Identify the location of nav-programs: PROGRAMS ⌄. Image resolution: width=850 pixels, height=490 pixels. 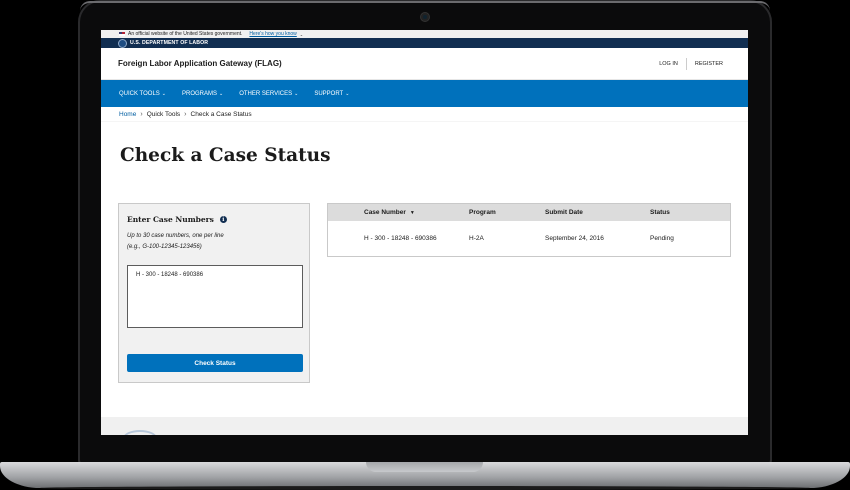
(202, 94).